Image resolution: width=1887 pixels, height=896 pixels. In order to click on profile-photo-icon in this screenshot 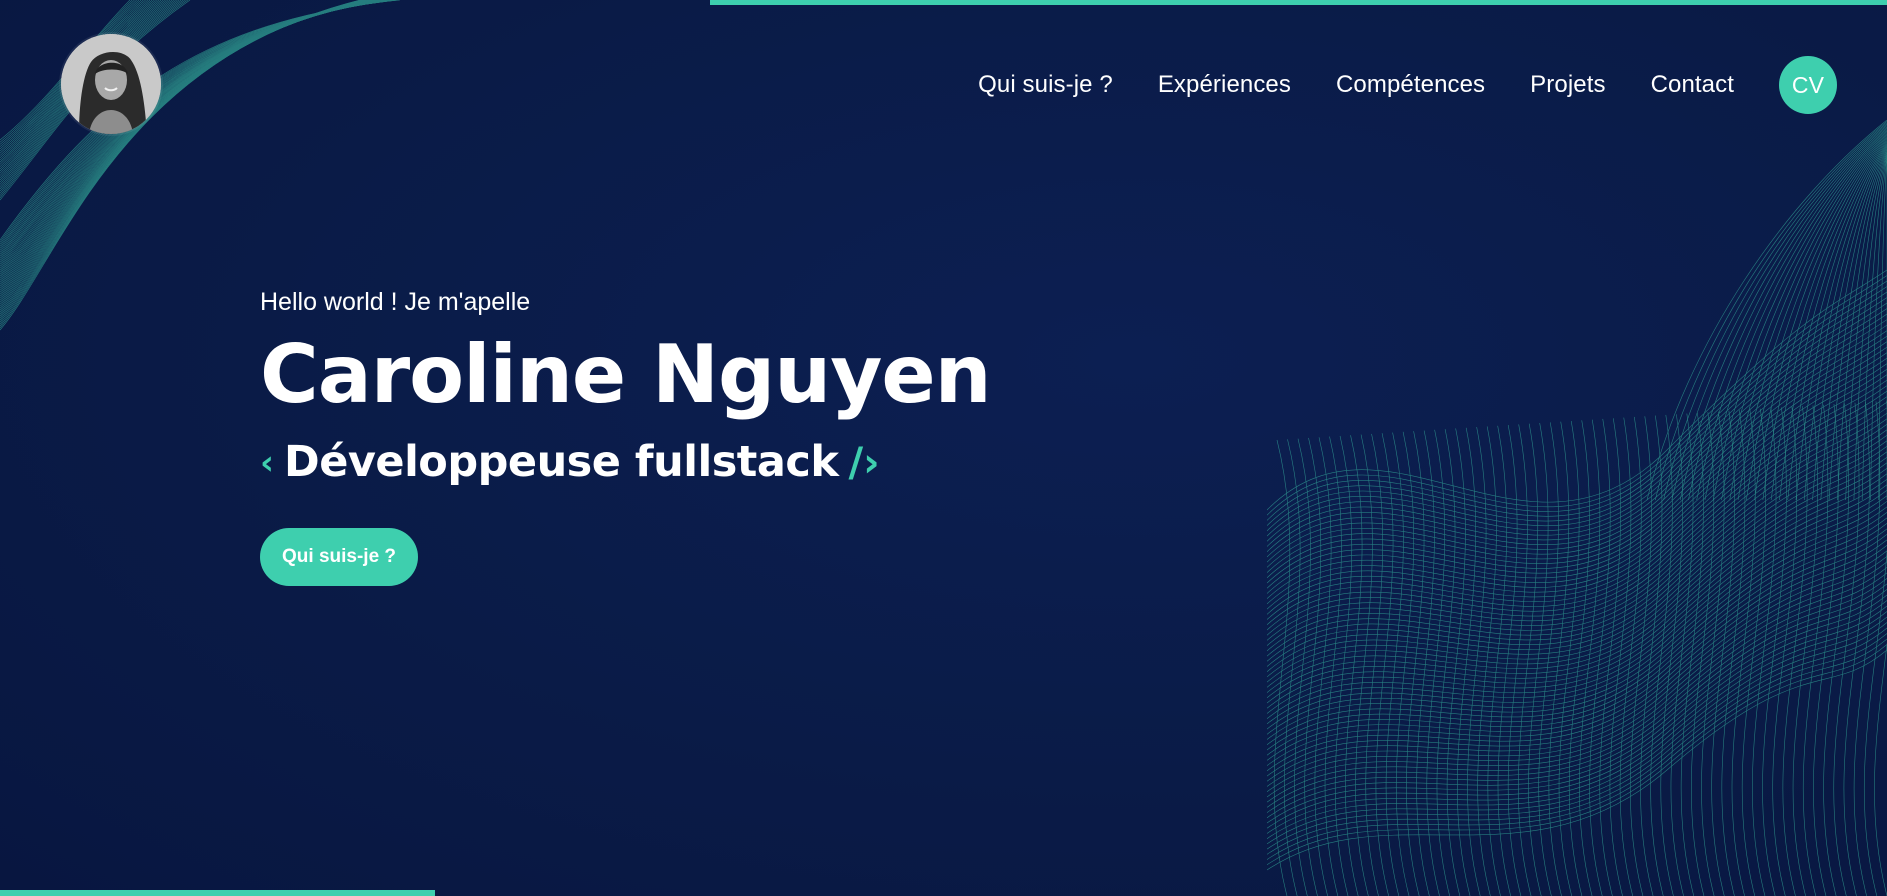, I will do `click(111, 84)`.